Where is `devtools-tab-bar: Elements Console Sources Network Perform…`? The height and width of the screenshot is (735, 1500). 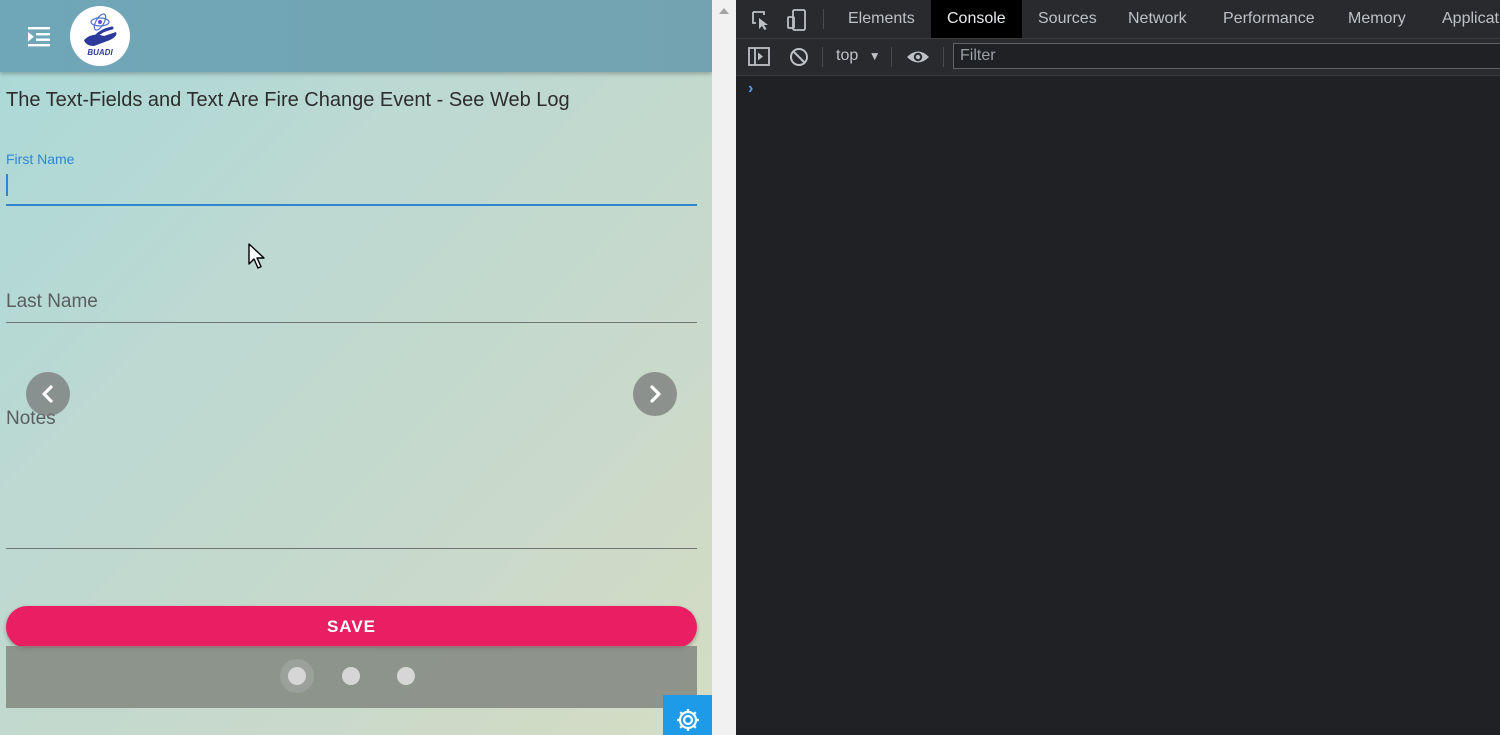 devtools-tab-bar: Elements Console Sources Network Perform… is located at coordinates (1118, 19).